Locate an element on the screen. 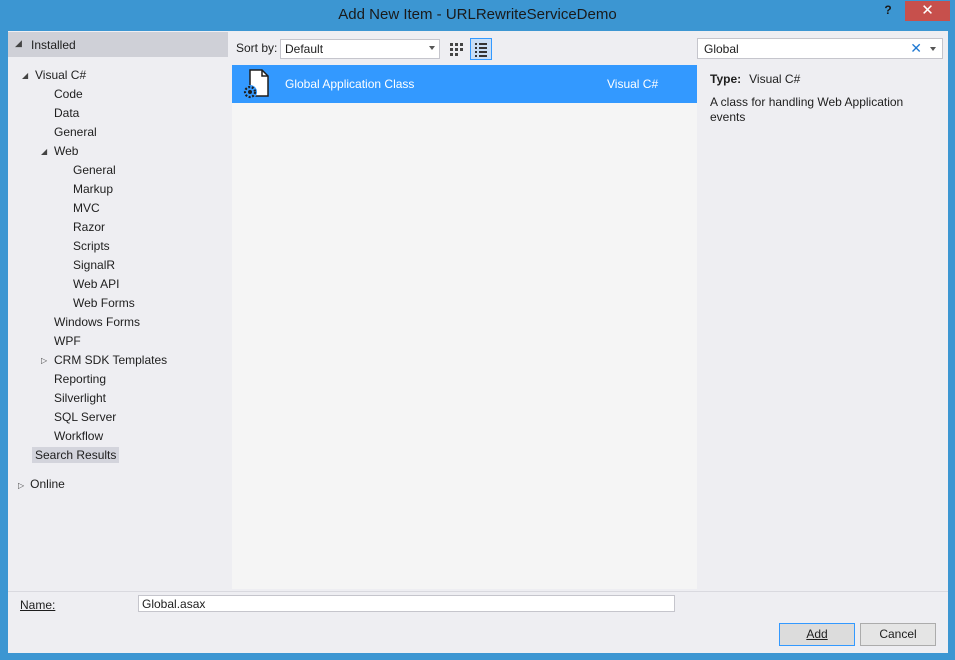 The image size is (955, 660). list-view-button is located at coordinates (481, 49).